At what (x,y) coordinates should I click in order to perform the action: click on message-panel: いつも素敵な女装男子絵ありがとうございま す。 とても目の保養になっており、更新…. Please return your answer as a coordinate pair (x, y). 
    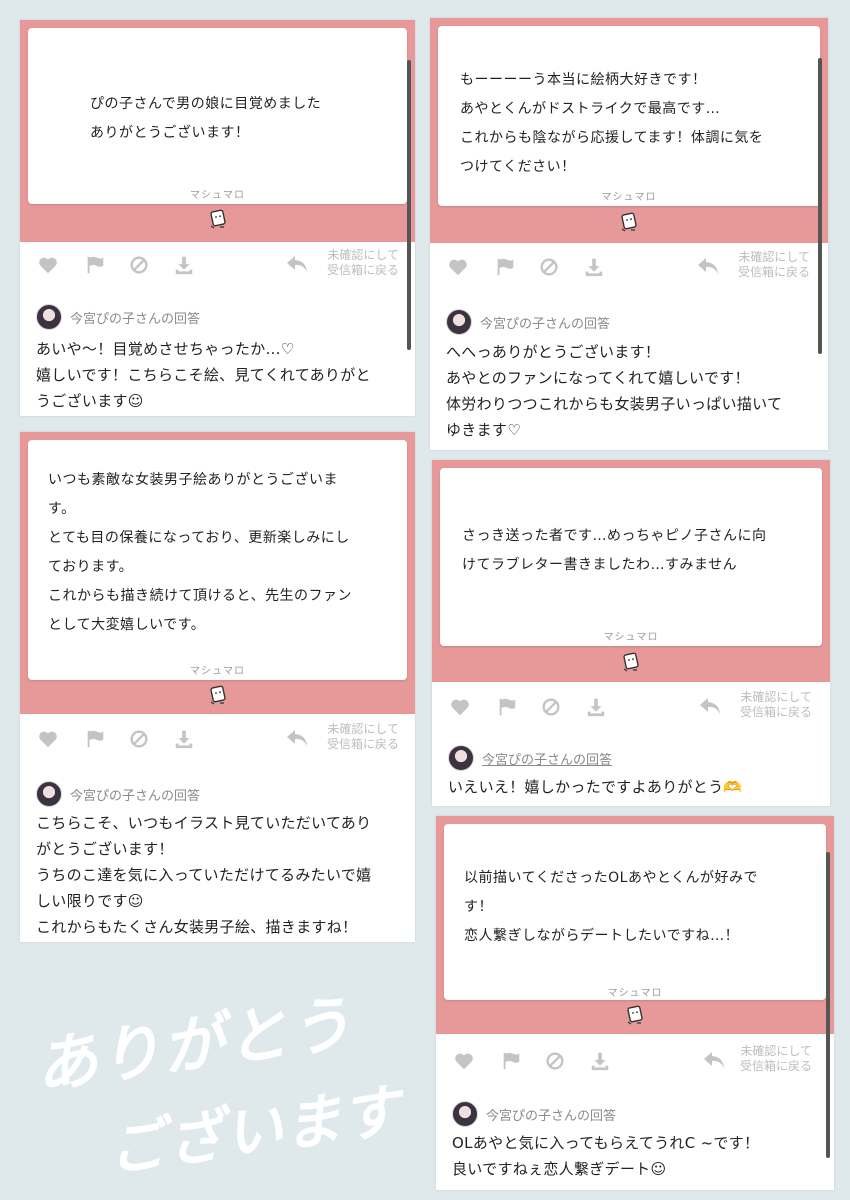
    Looking at the image, I should click on (217, 573).